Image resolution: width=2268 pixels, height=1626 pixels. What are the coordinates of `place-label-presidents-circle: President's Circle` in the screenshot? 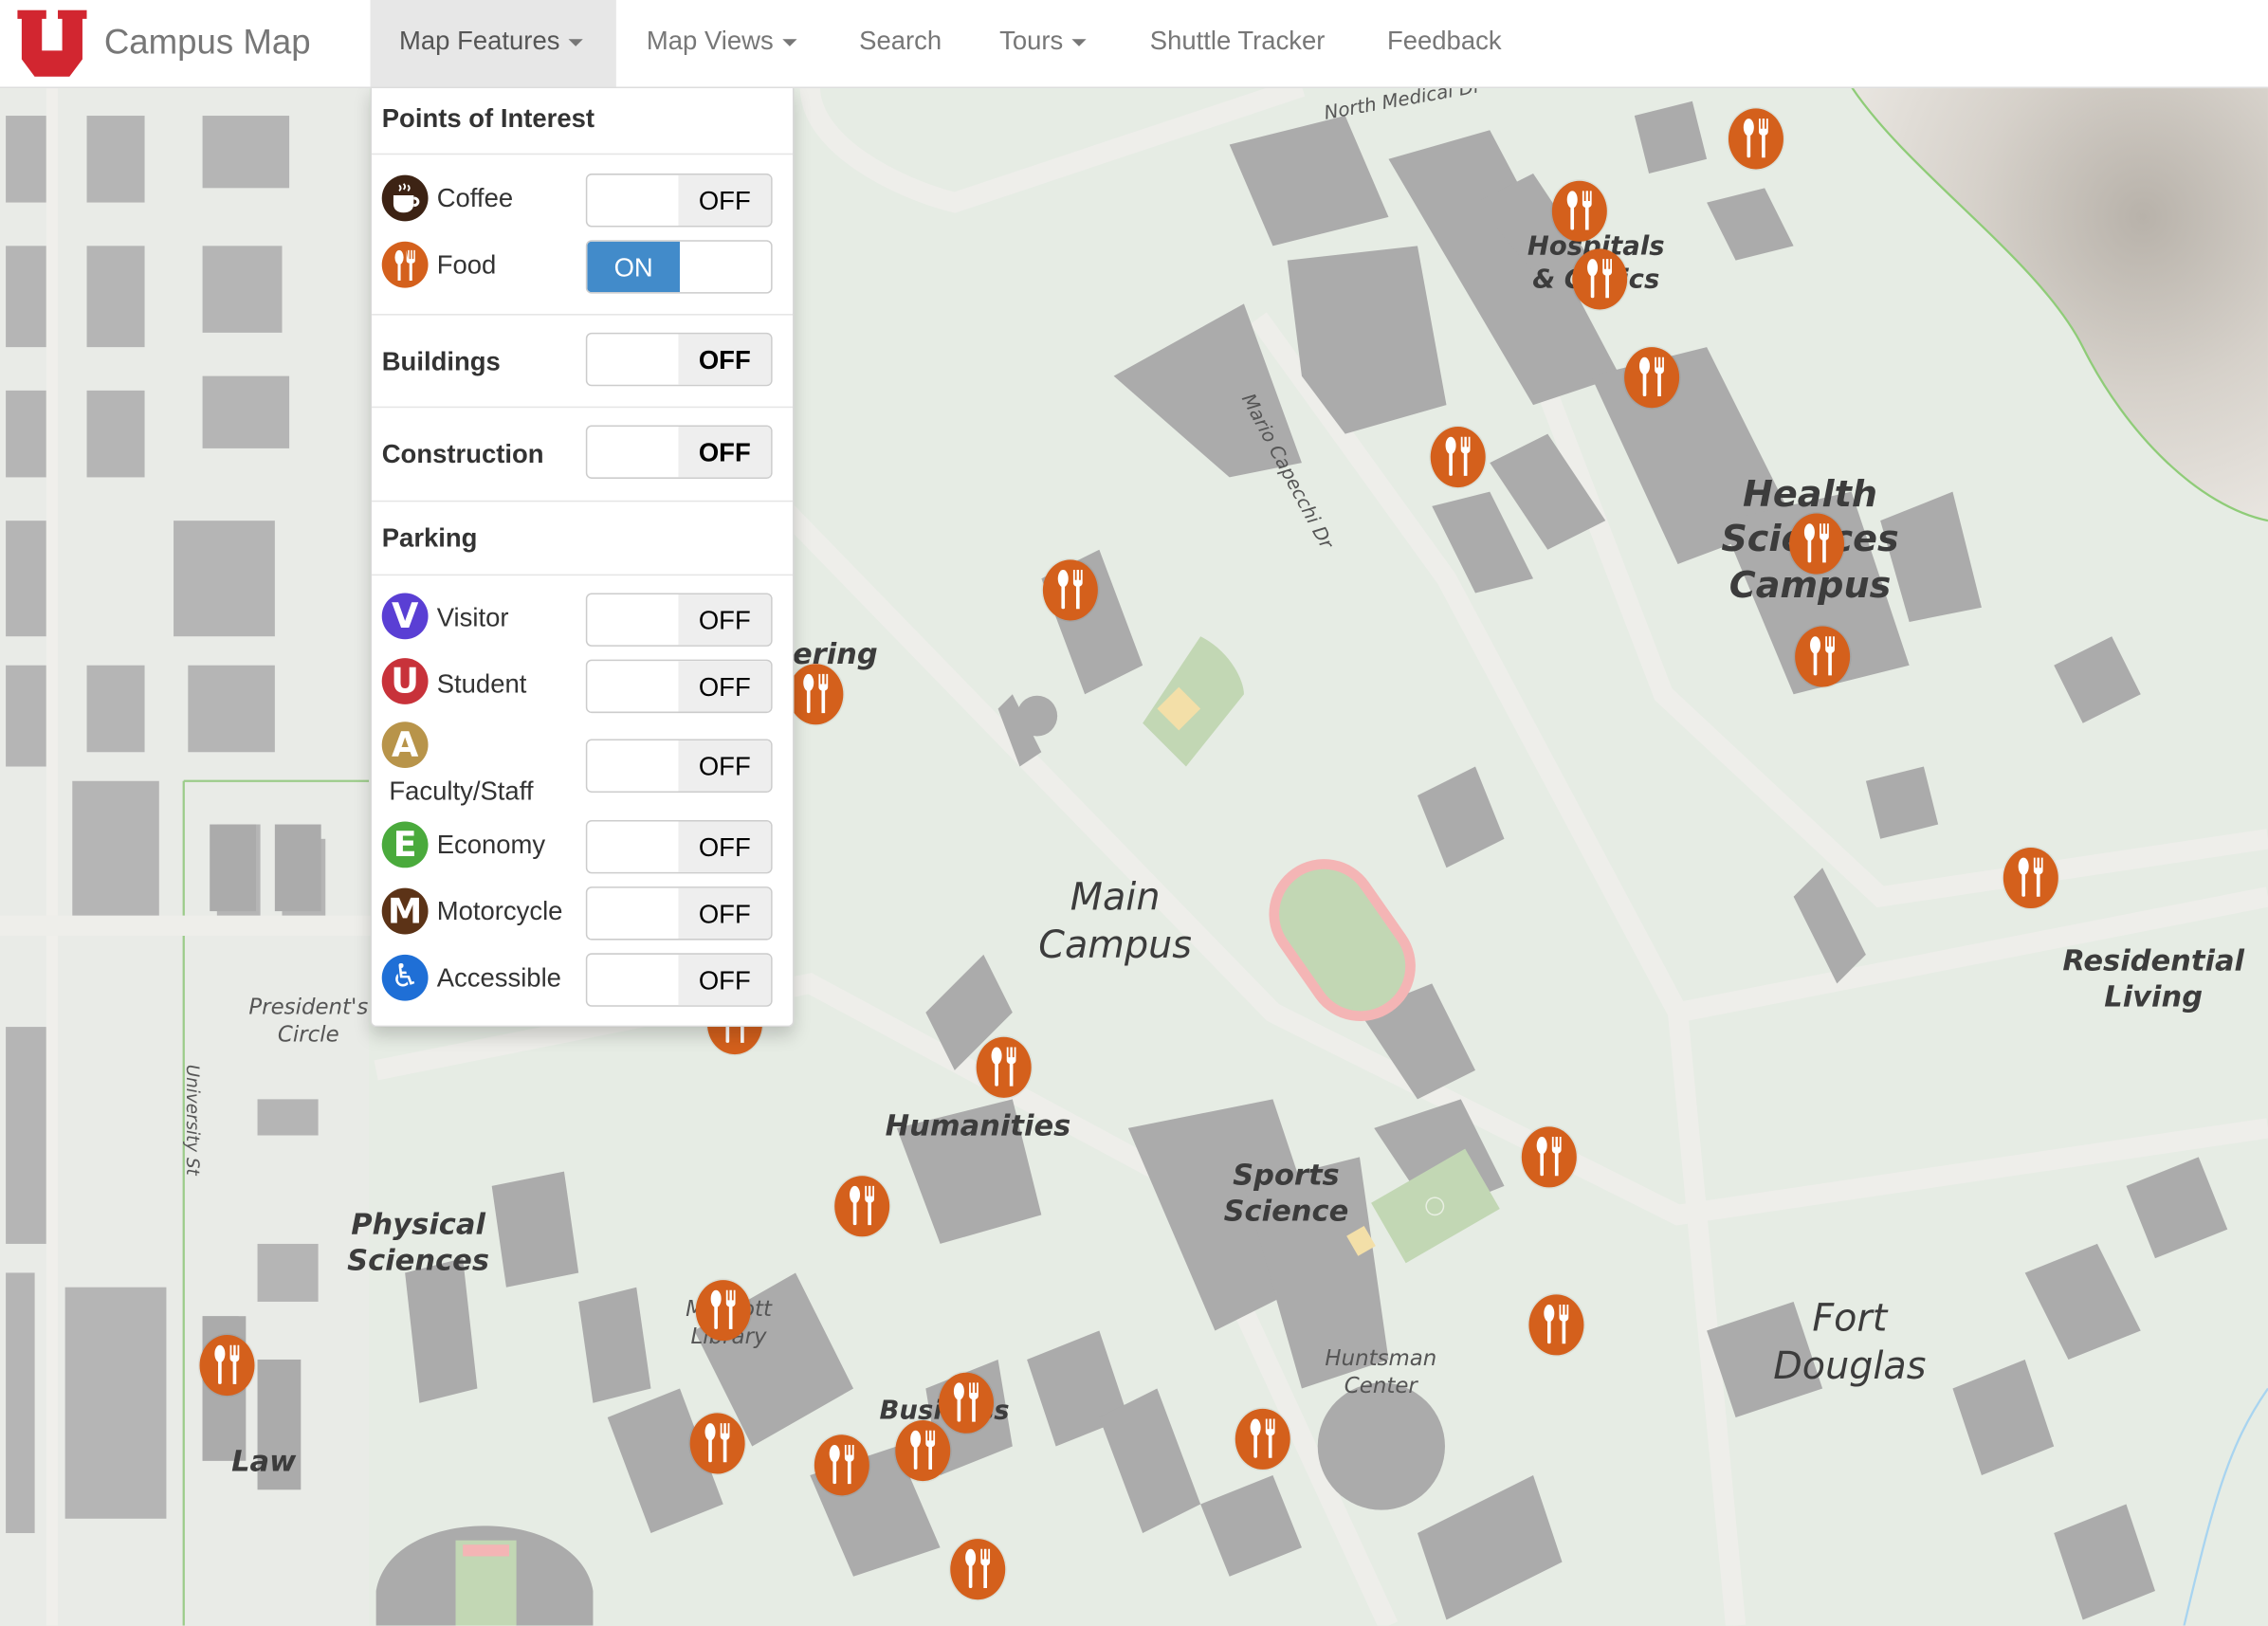 It's located at (308, 1021).